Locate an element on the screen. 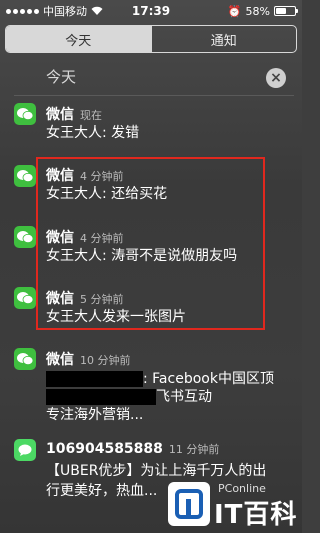 This screenshot has width=320, height=533. notification-text: 女王大人: 涛哥不是说做朋友吗 is located at coordinates (142, 256).